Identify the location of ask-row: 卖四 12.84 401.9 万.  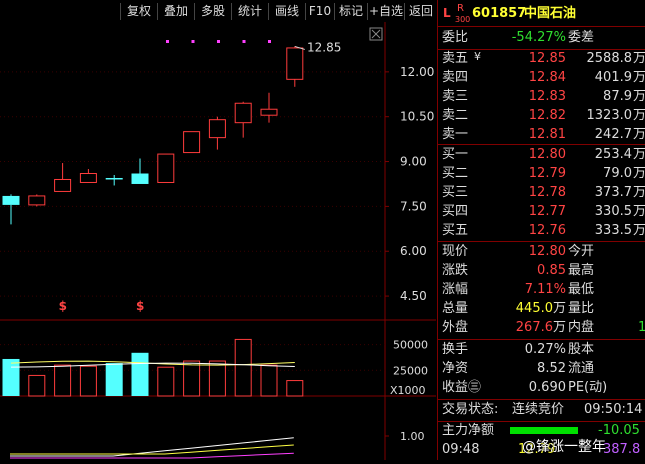
(541, 78).